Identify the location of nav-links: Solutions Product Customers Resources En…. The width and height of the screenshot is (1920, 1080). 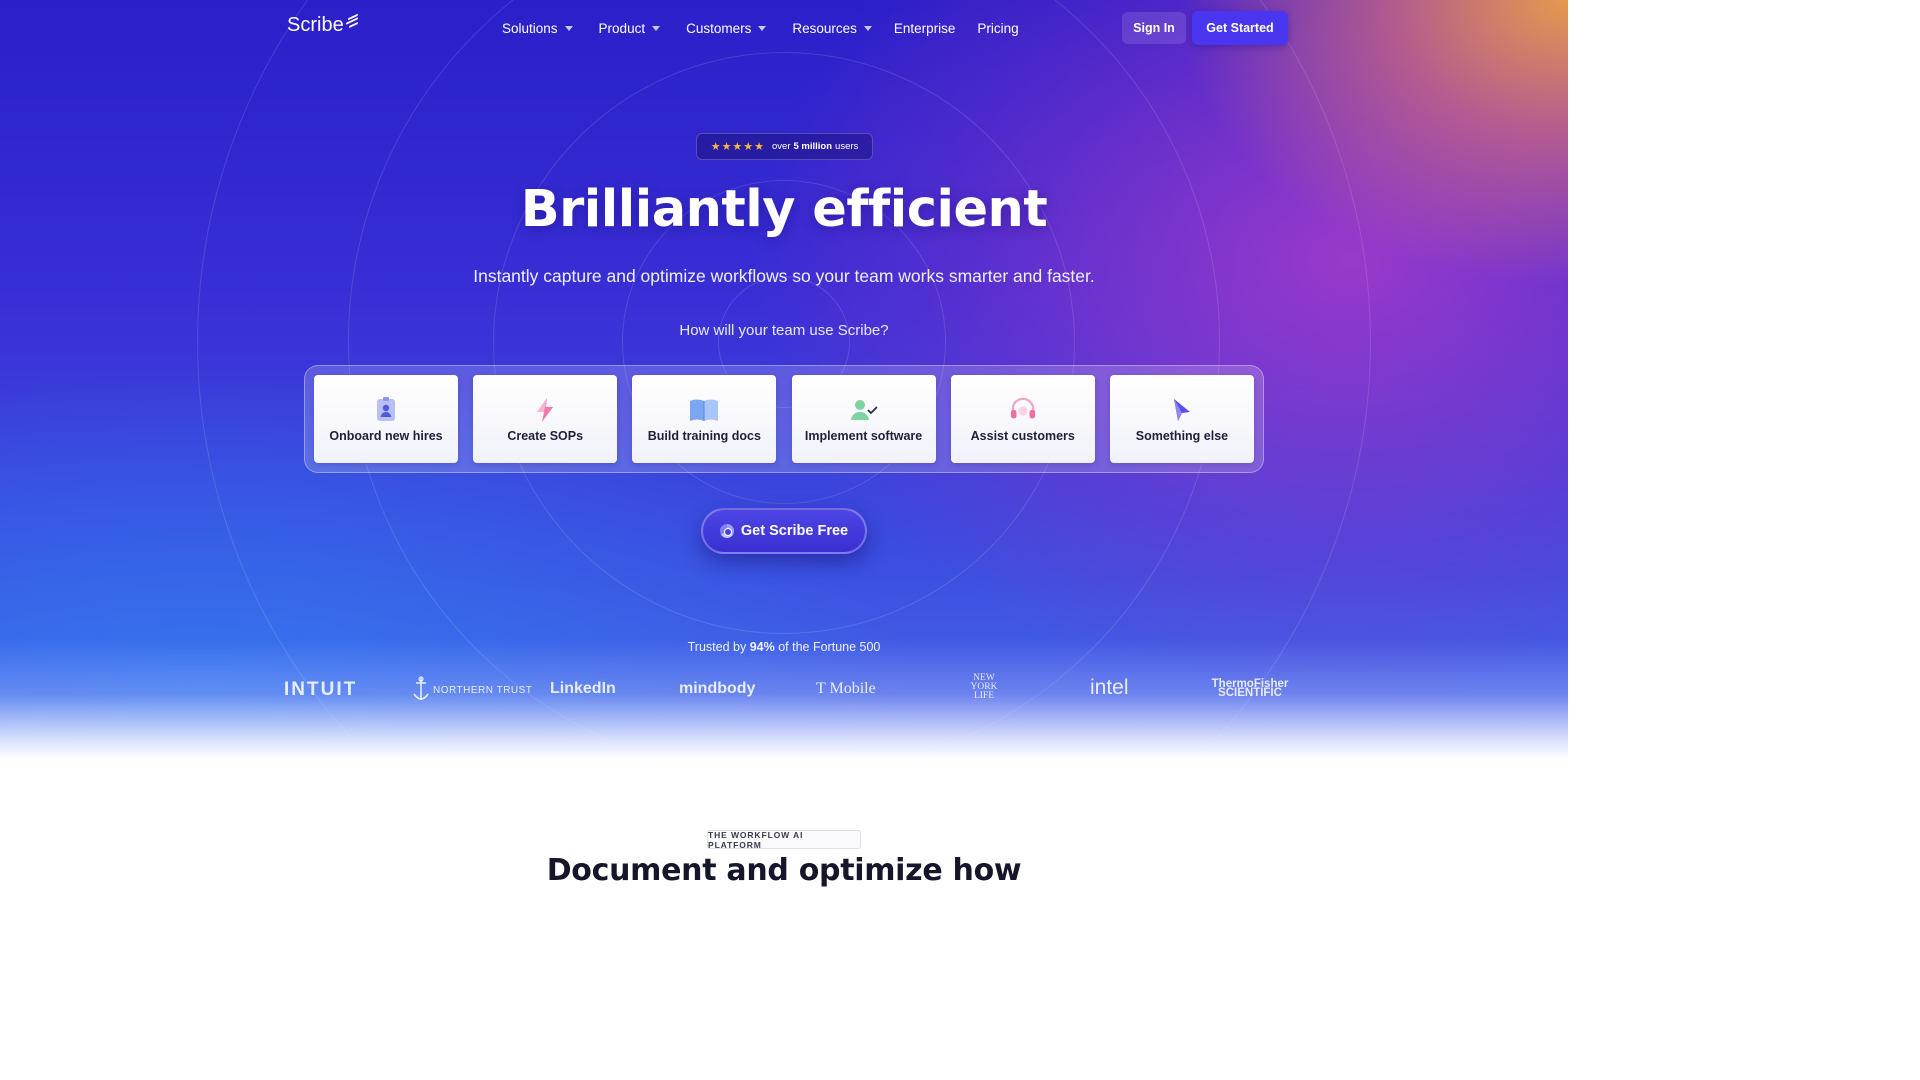
(771, 28).